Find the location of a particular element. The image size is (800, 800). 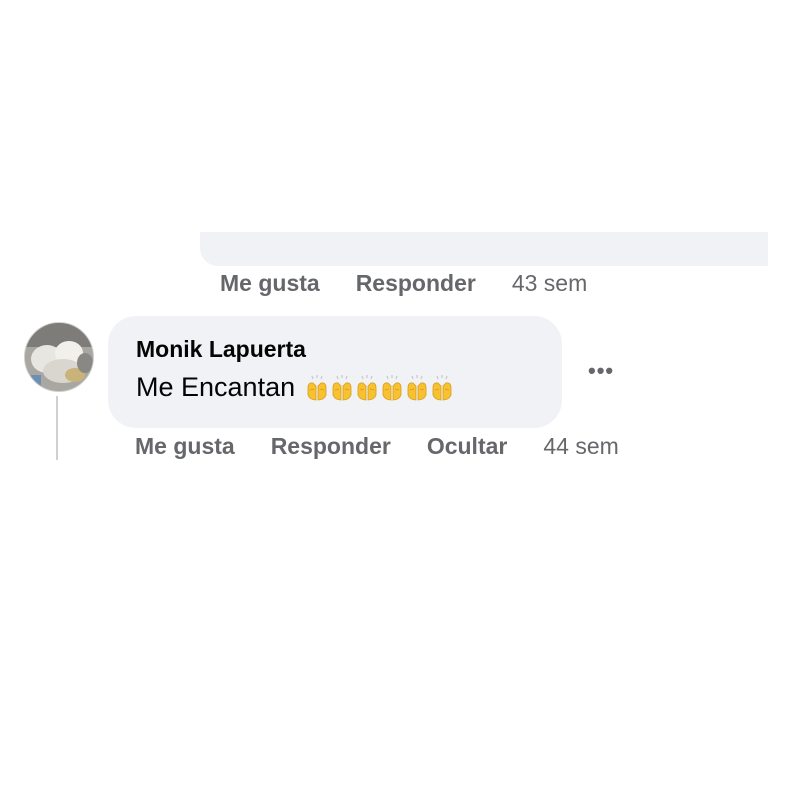

emoji-row is located at coordinates (380, 388).